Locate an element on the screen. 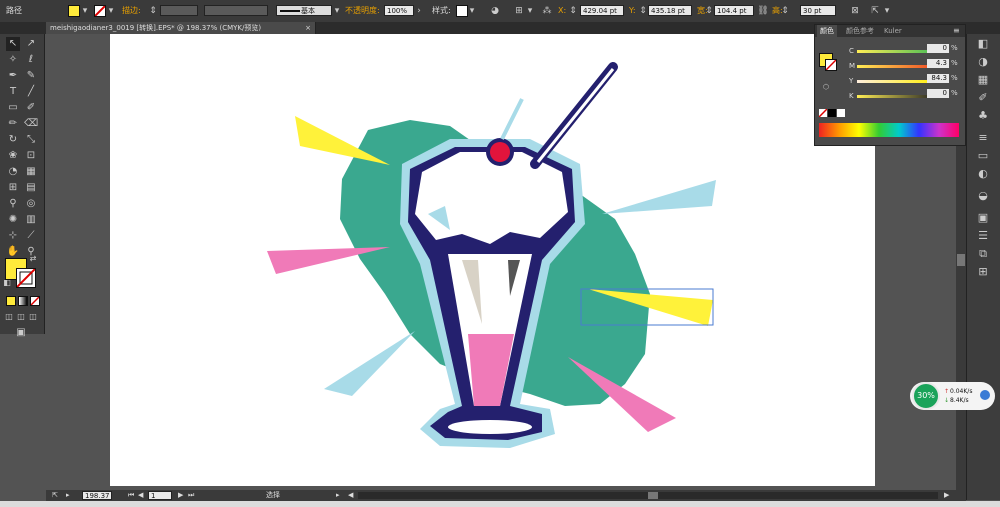 This screenshot has height=507, width=1000. network-monitor-widget: 30% ↑ 0.04K/s ↓ 8.4K/s is located at coordinates (952, 398).